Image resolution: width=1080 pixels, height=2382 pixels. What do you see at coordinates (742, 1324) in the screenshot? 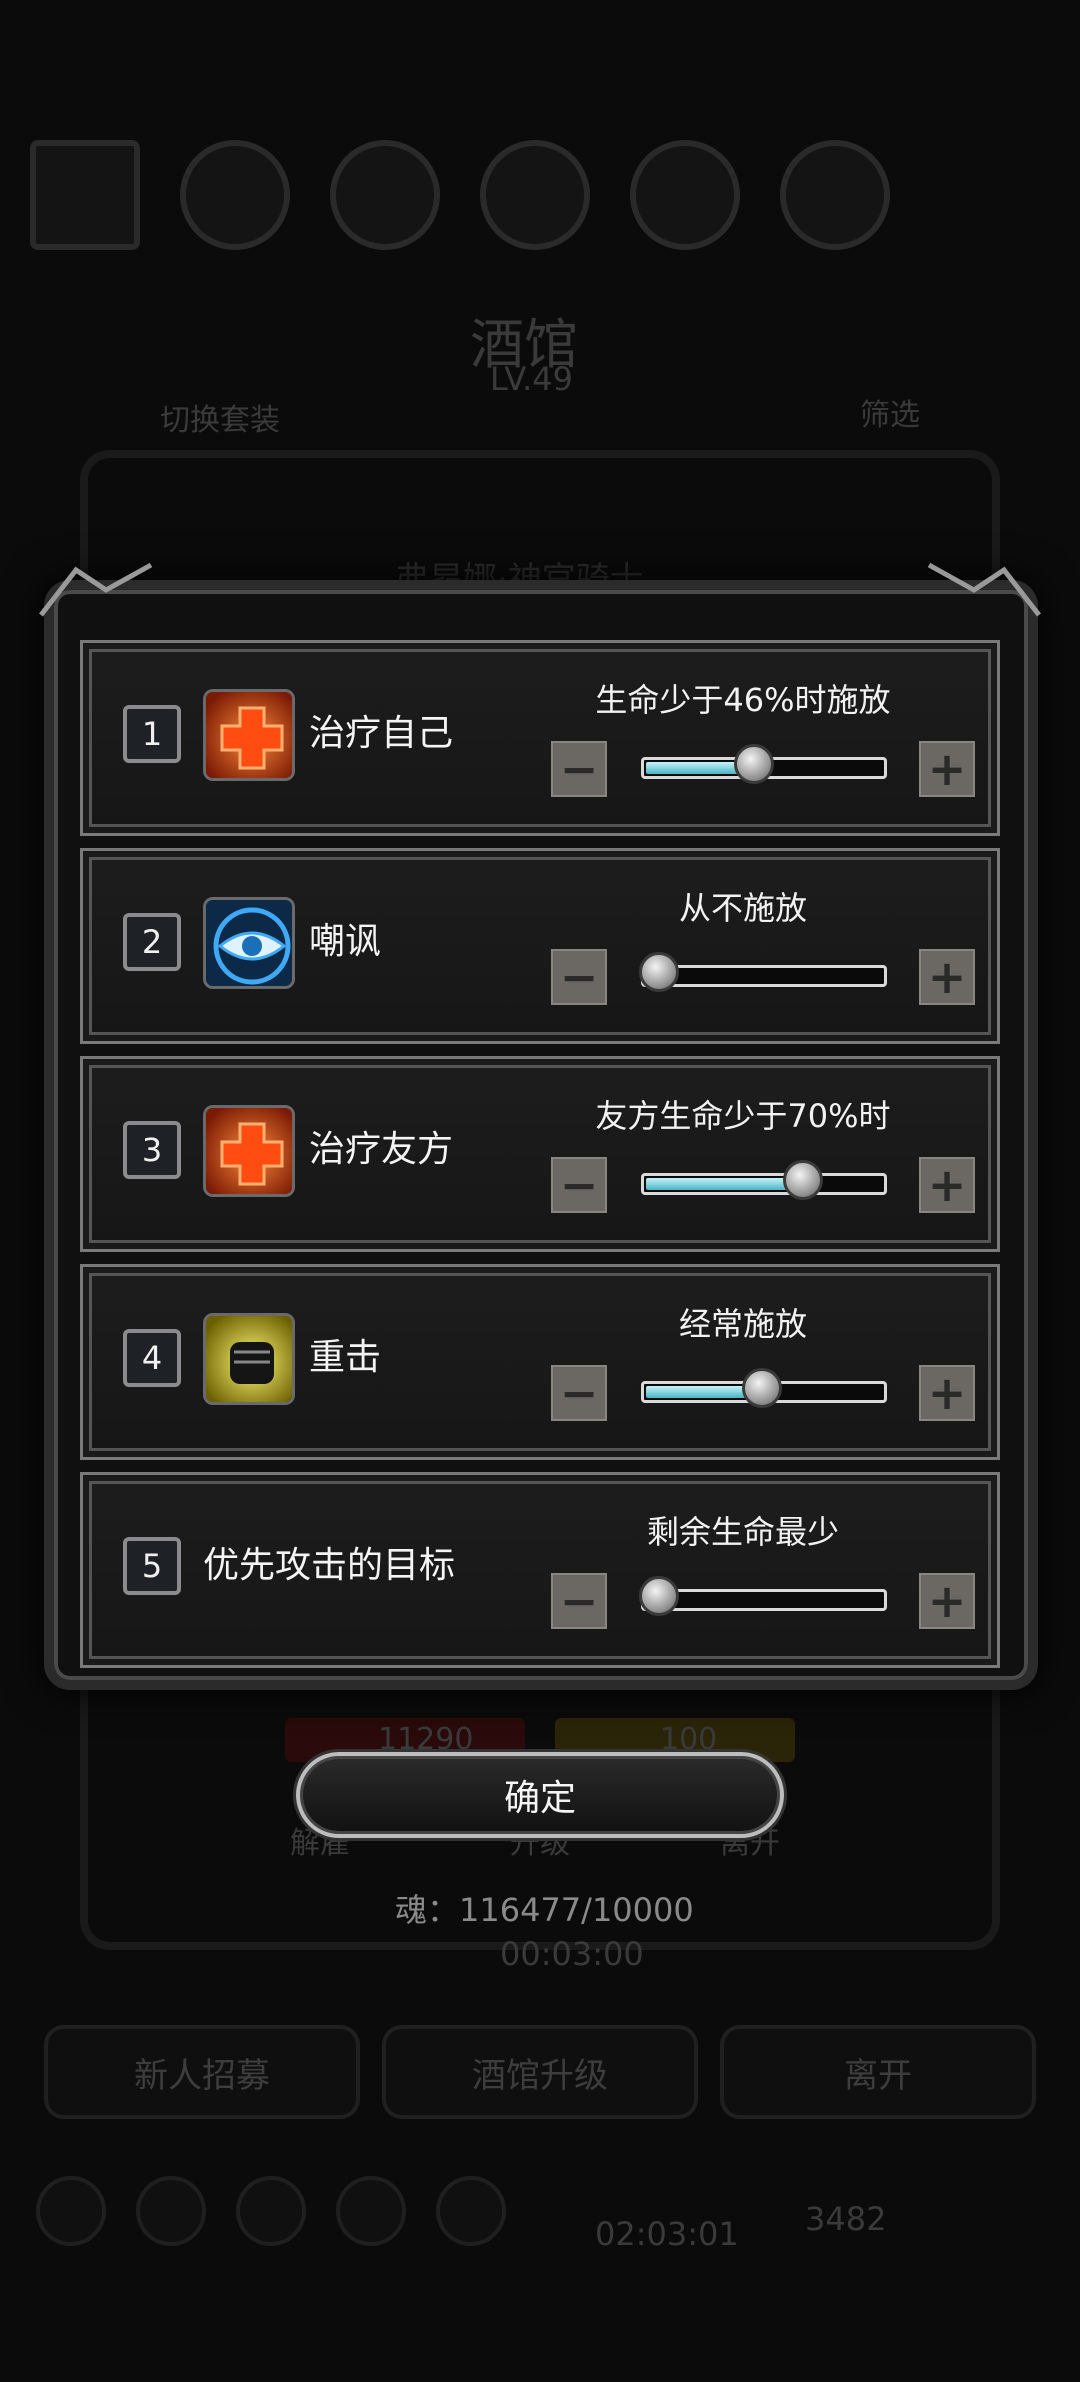
I see `skill-condition: 经常施放` at bounding box center [742, 1324].